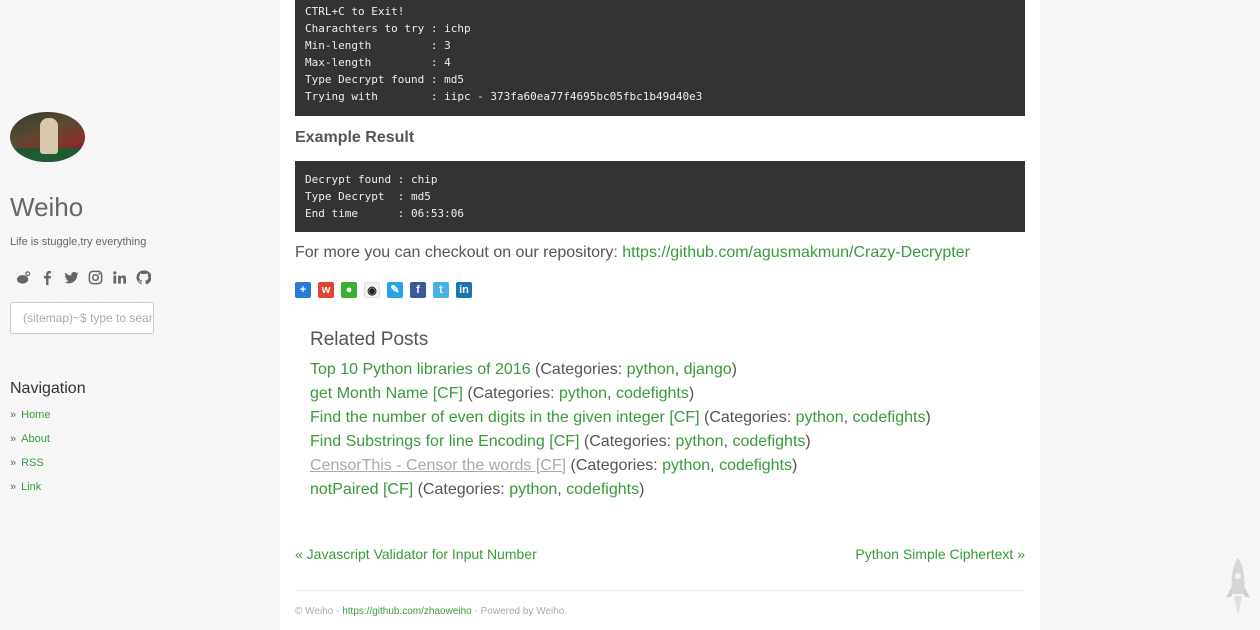 This screenshot has width=1260, height=630. What do you see at coordinates (326, 290) in the screenshot?
I see `weibo-share-icon: w` at bounding box center [326, 290].